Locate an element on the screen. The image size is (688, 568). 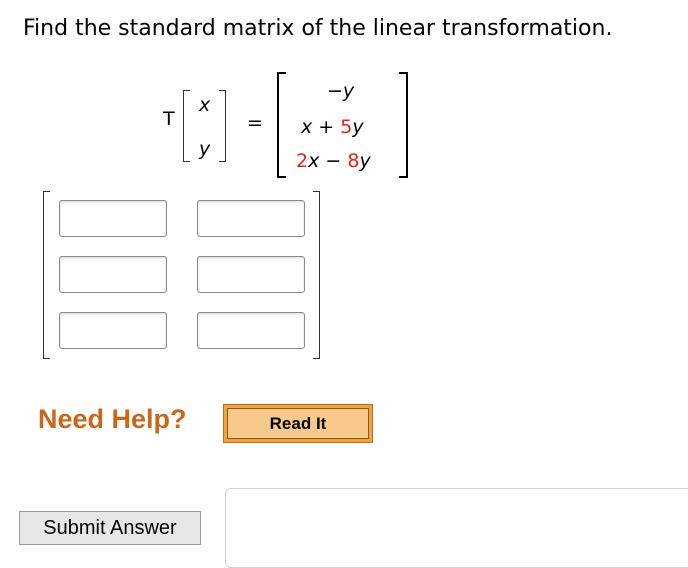
read-it-label: Read It is located at coordinates (298, 423).